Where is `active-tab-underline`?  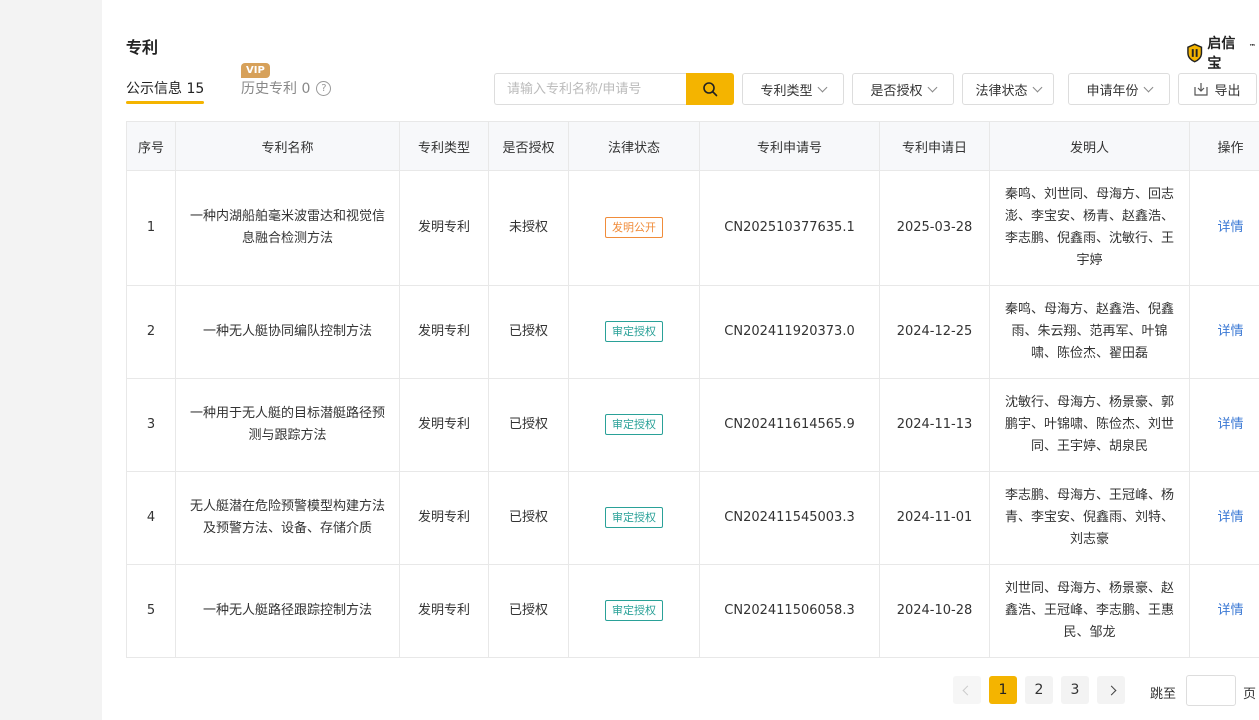
active-tab-underline is located at coordinates (165, 102).